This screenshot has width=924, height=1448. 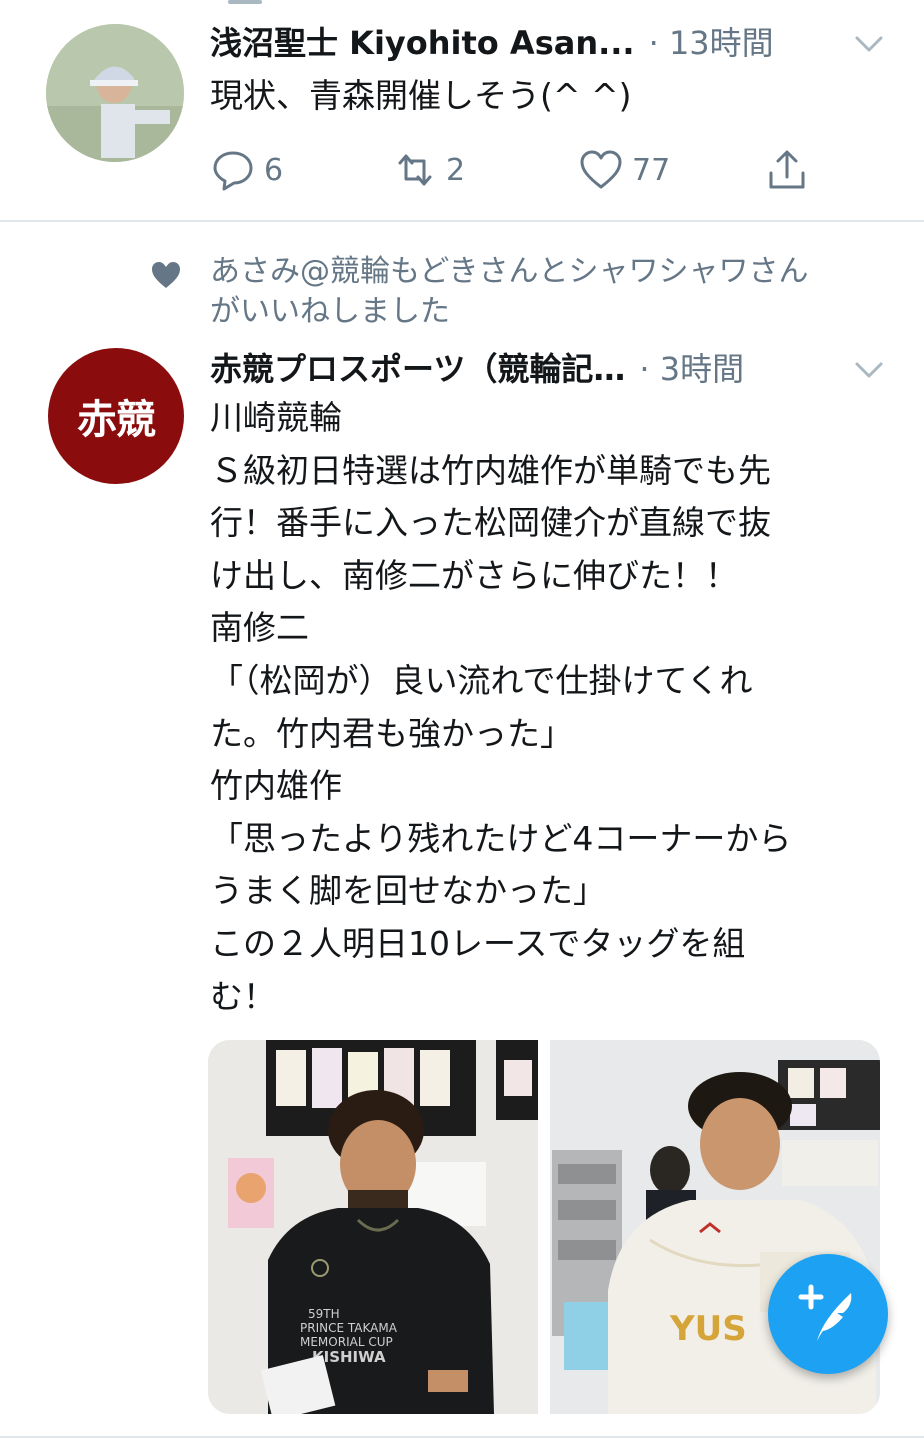 I want to click on tweet-actions: 6 2 77, so click(x=520, y=170).